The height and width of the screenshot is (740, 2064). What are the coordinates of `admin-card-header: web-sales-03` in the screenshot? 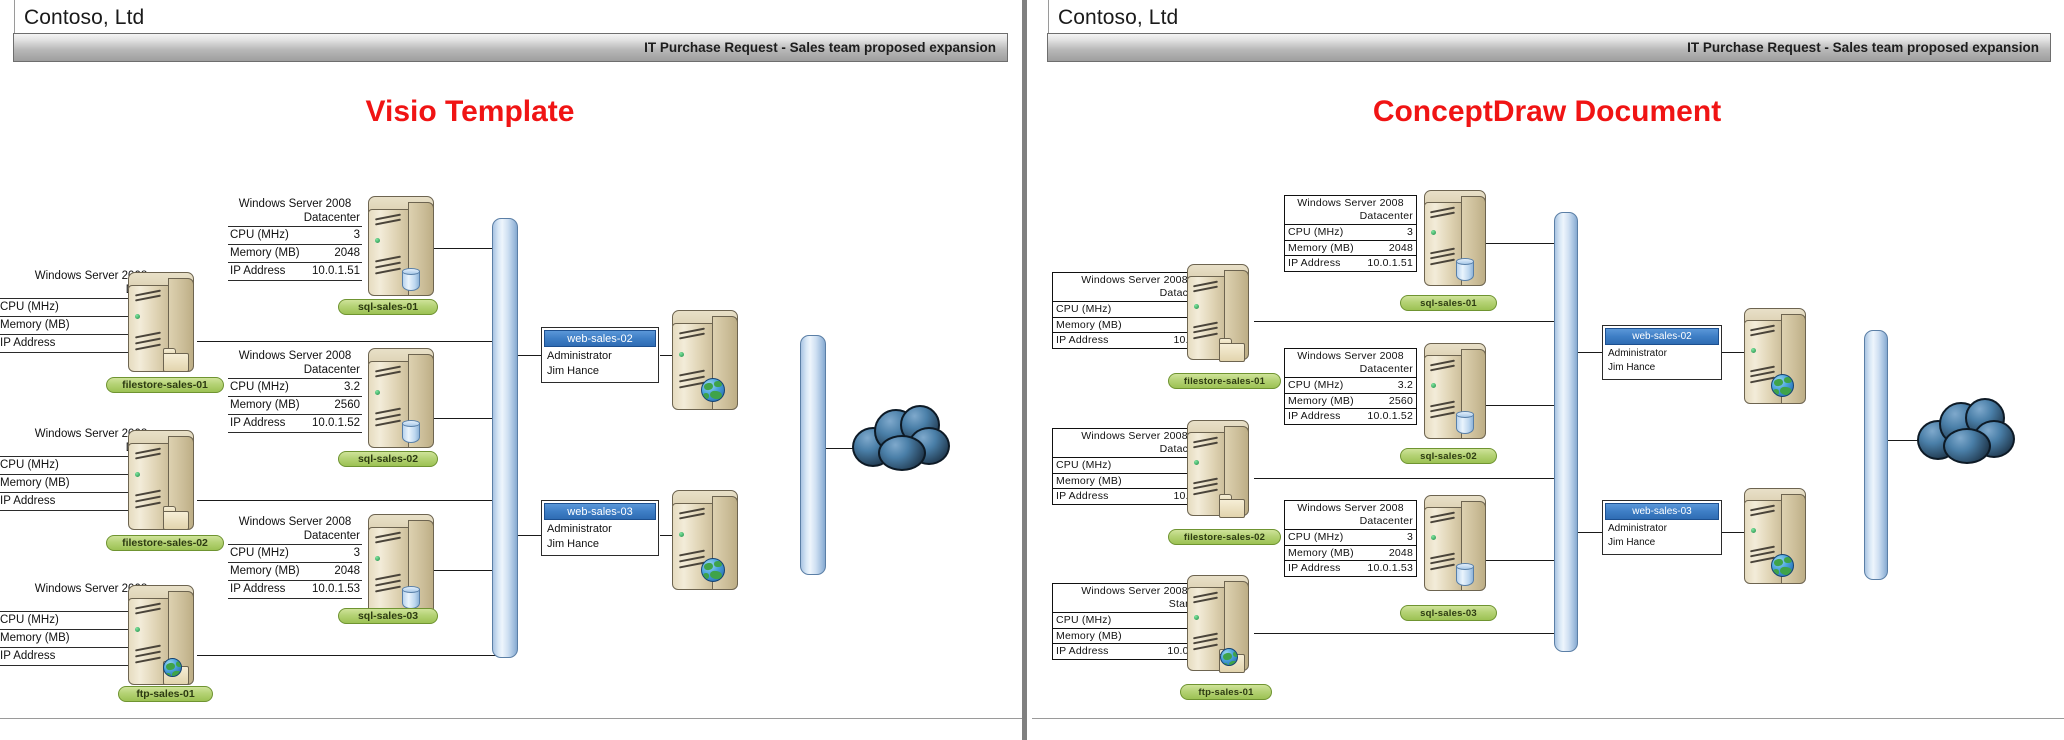 It's located at (1662, 511).